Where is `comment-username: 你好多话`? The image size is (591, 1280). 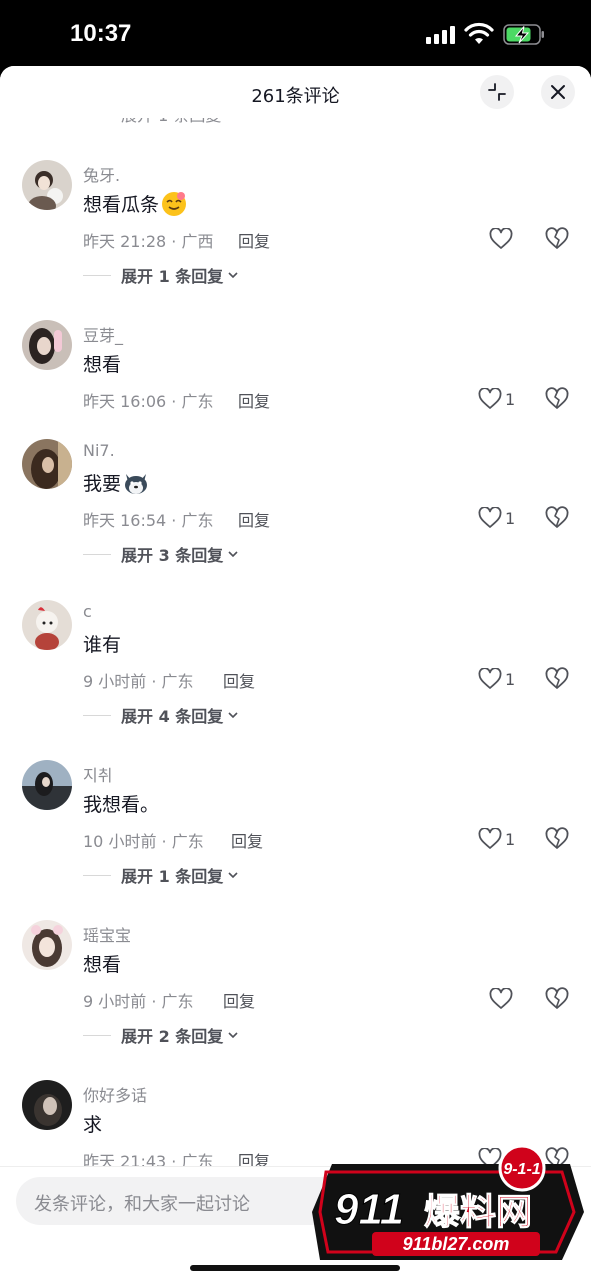
comment-username: 你好多话 is located at coordinates (115, 1094).